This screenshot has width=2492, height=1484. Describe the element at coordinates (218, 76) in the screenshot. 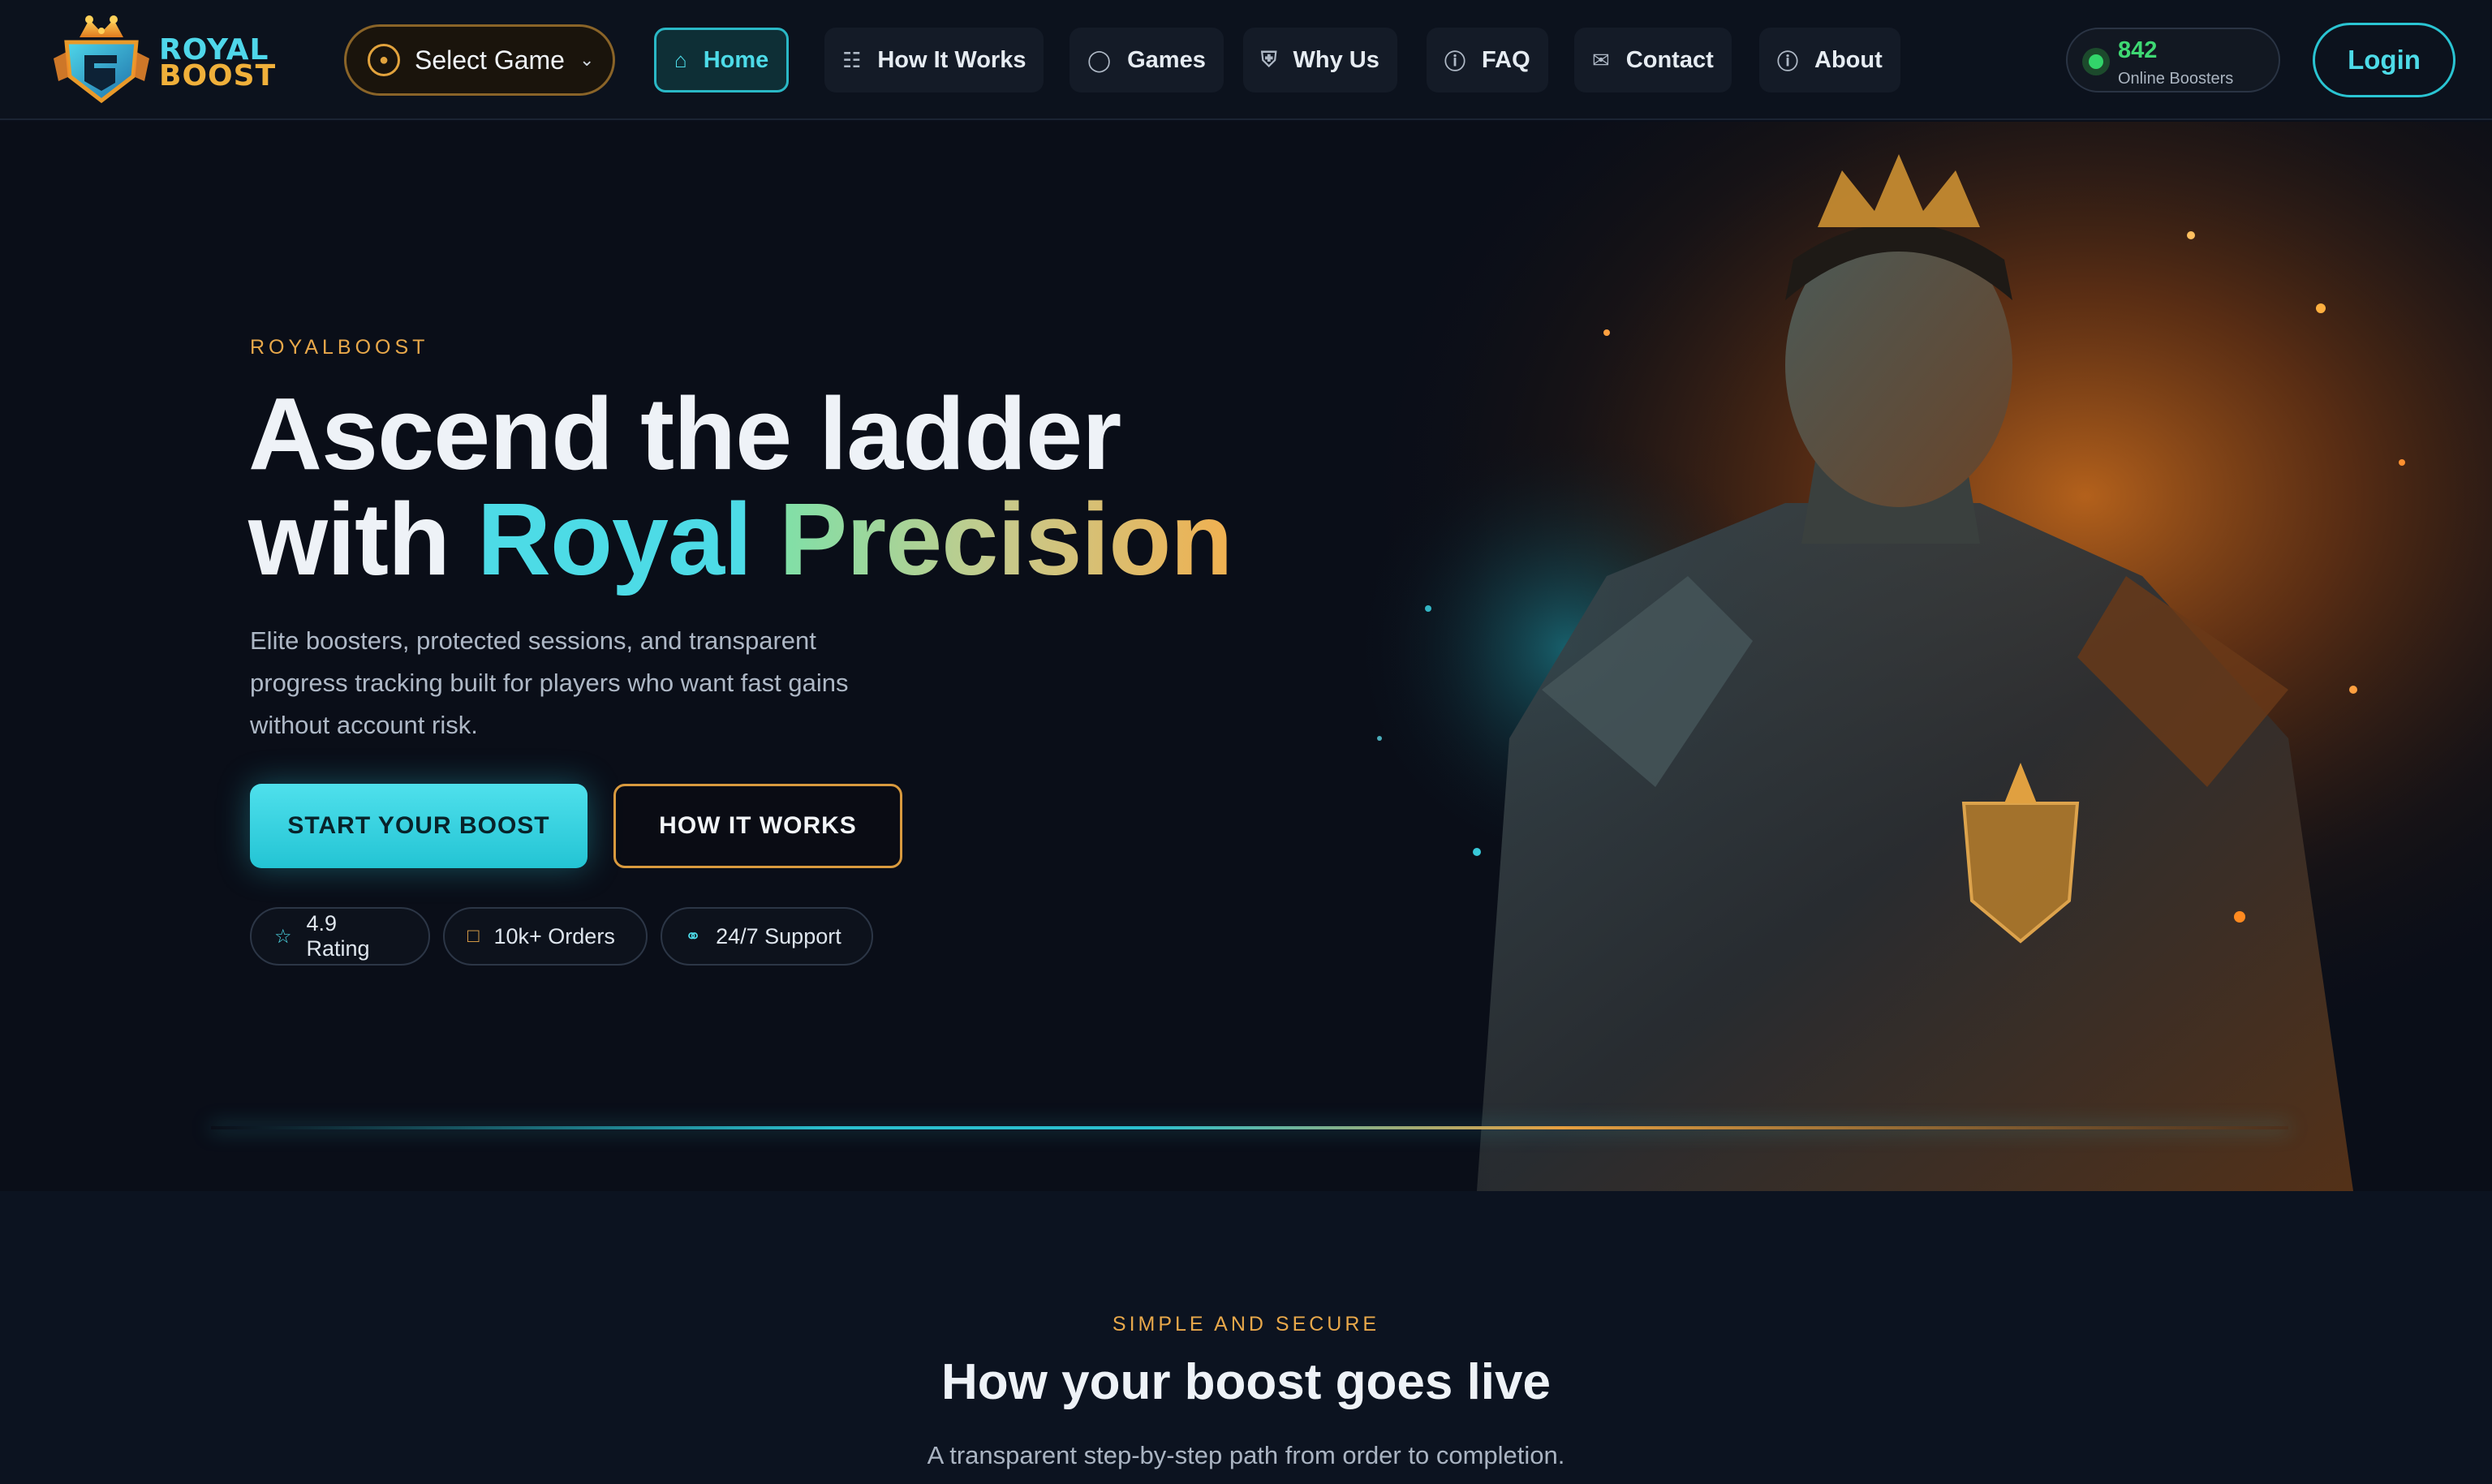

I see `logo-text-boost: BOOST` at that location.